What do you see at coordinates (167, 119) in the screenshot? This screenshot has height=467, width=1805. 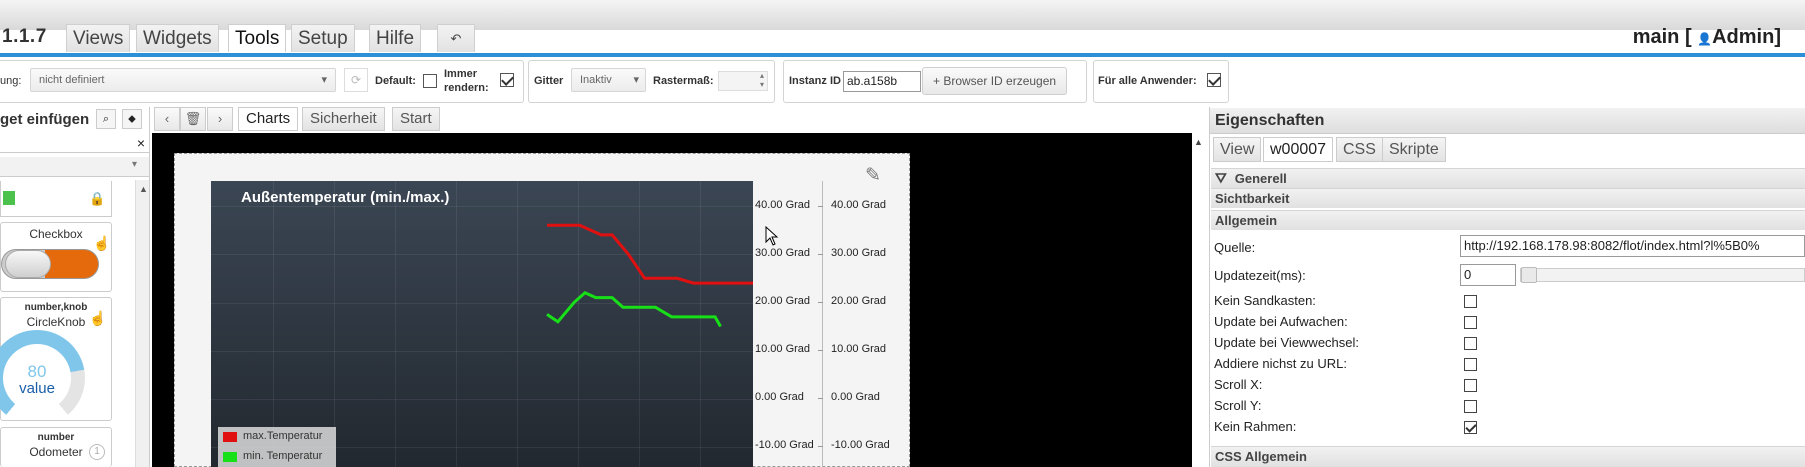 I see `prev-view-button: ‹` at bounding box center [167, 119].